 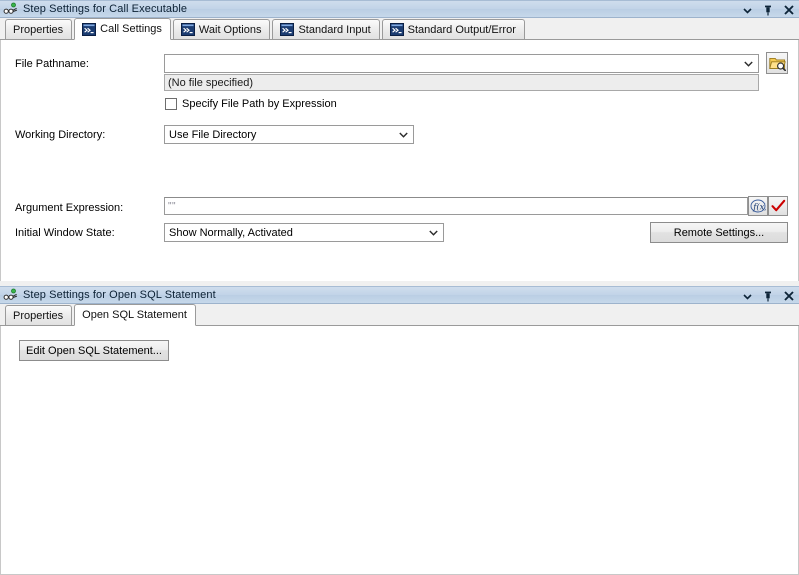 What do you see at coordinates (213, 134) in the screenshot?
I see `working-directory-value: Use File Directory` at bounding box center [213, 134].